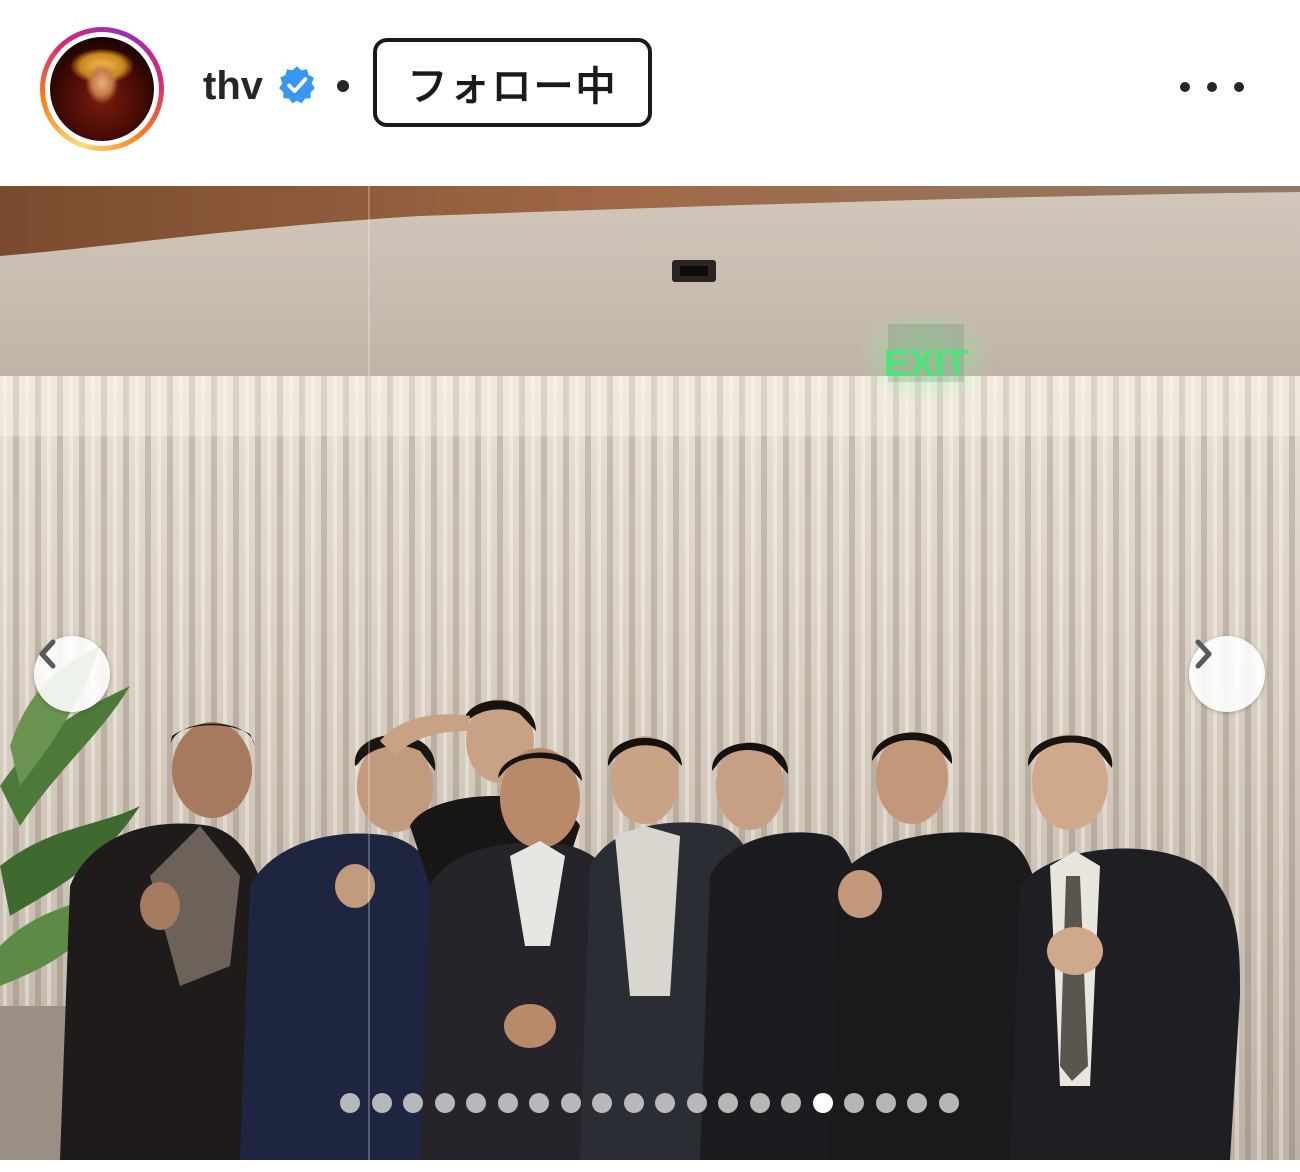 The height and width of the screenshot is (1172, 1300). What do you see at coordinates (512, 82) in the screenshot?
I see `following-button: フォロー中` at bounding box center [512, 82].